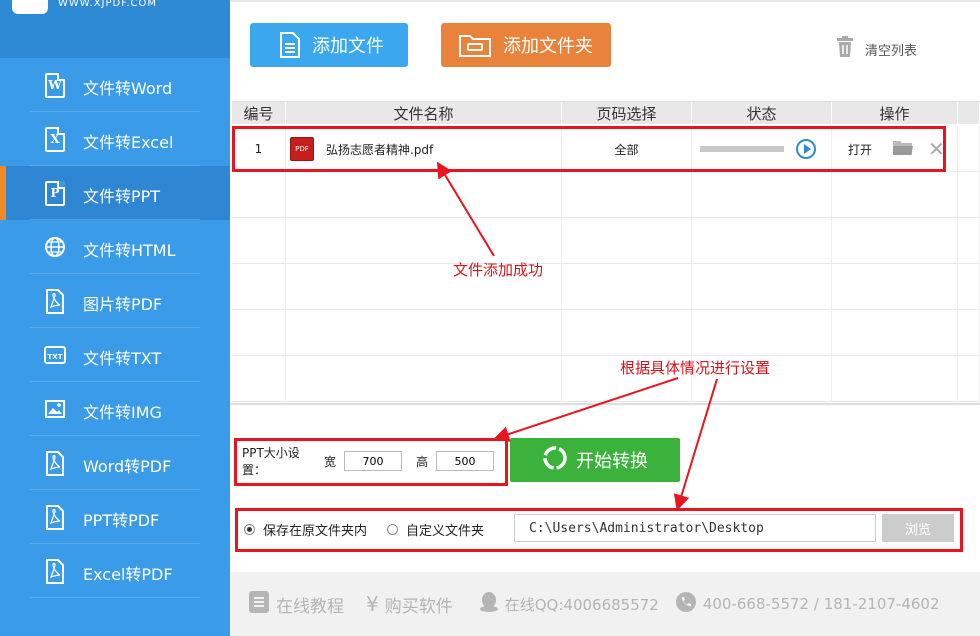  I want to click on footer-phone: 400-668-5572 / 181-2107-4602, so click(807, 604).